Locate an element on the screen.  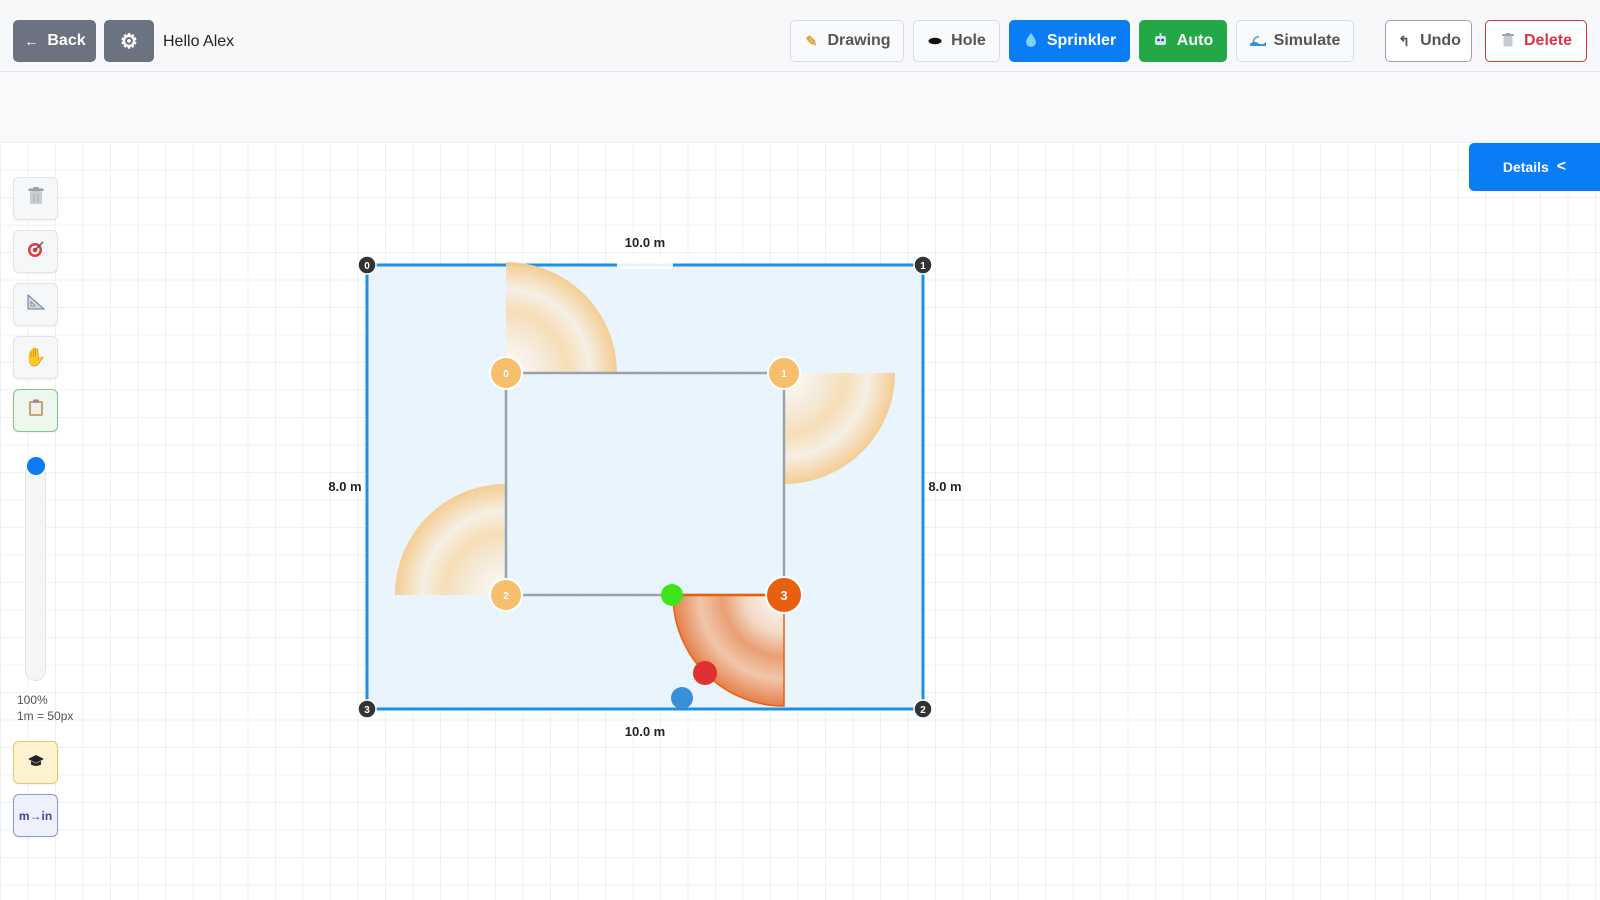
lawn-corner-3: 3 is located at coordinates (367, 709).